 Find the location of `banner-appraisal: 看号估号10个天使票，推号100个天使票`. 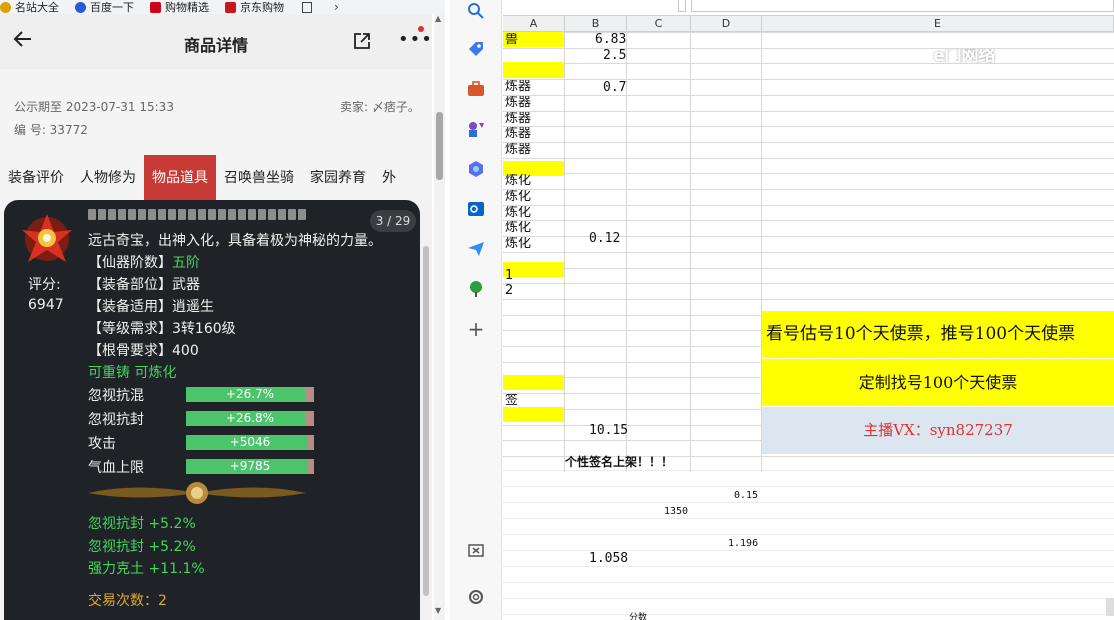

banner-appraisal: 看号估号10个天使票，推号100个天使票 is located at coordinates (938, 334).